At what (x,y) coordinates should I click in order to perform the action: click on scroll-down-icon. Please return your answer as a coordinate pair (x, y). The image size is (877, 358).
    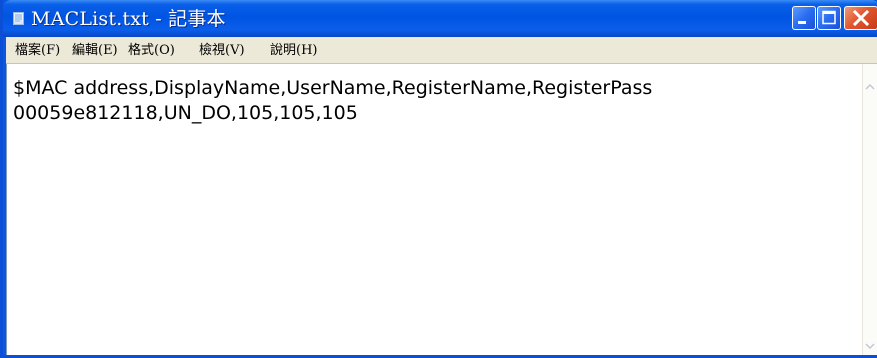
    Looking at the image, I should click on (870, 346).